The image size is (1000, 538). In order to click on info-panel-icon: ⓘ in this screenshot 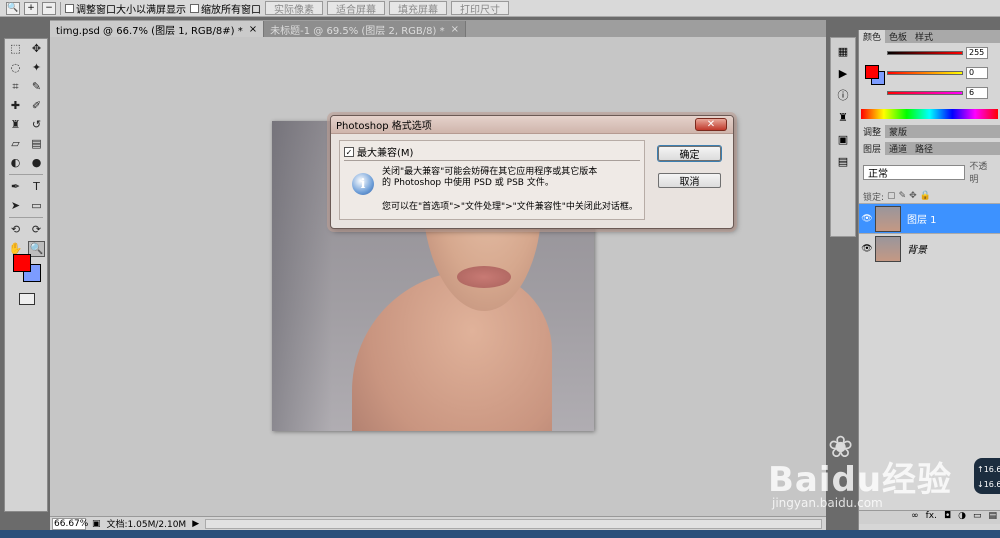, I will do `click(843, 95)`.